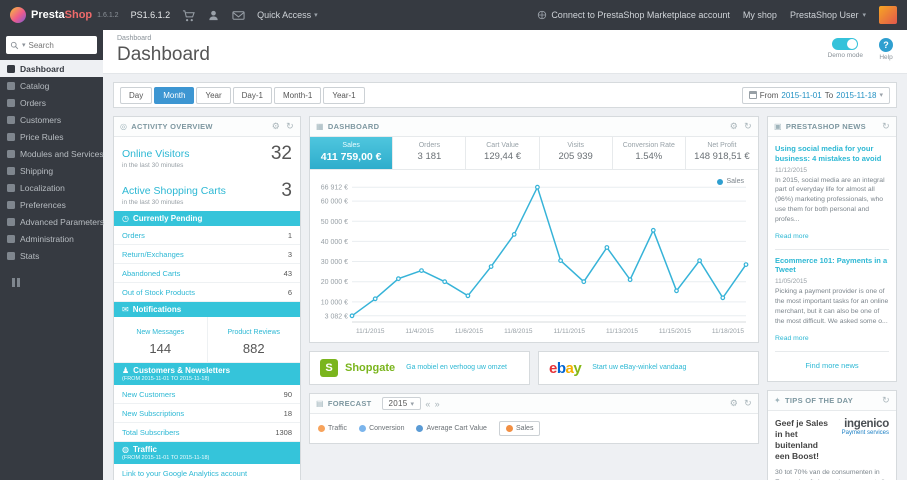 This screenshot has width=907, height=480. What do you see at coordinates (505, 52) in the screenshot?
I see `page-header: Dashboard Dashboard Demo mode ? Help` at bounding box center [505, 52].